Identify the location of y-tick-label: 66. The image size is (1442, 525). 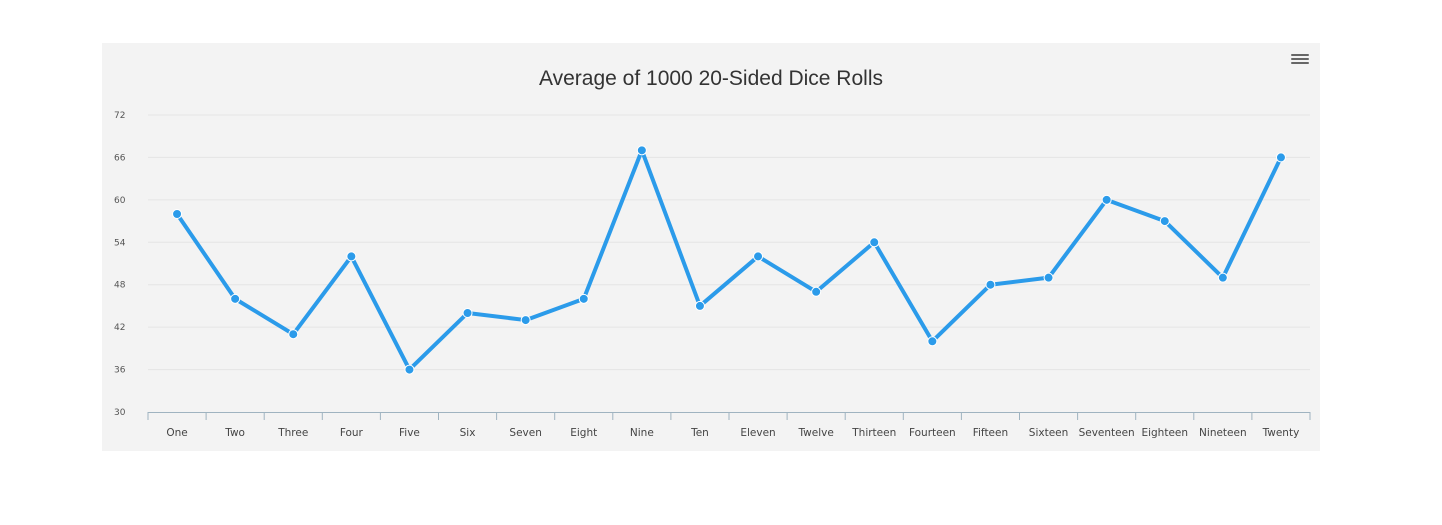
(120, 158).